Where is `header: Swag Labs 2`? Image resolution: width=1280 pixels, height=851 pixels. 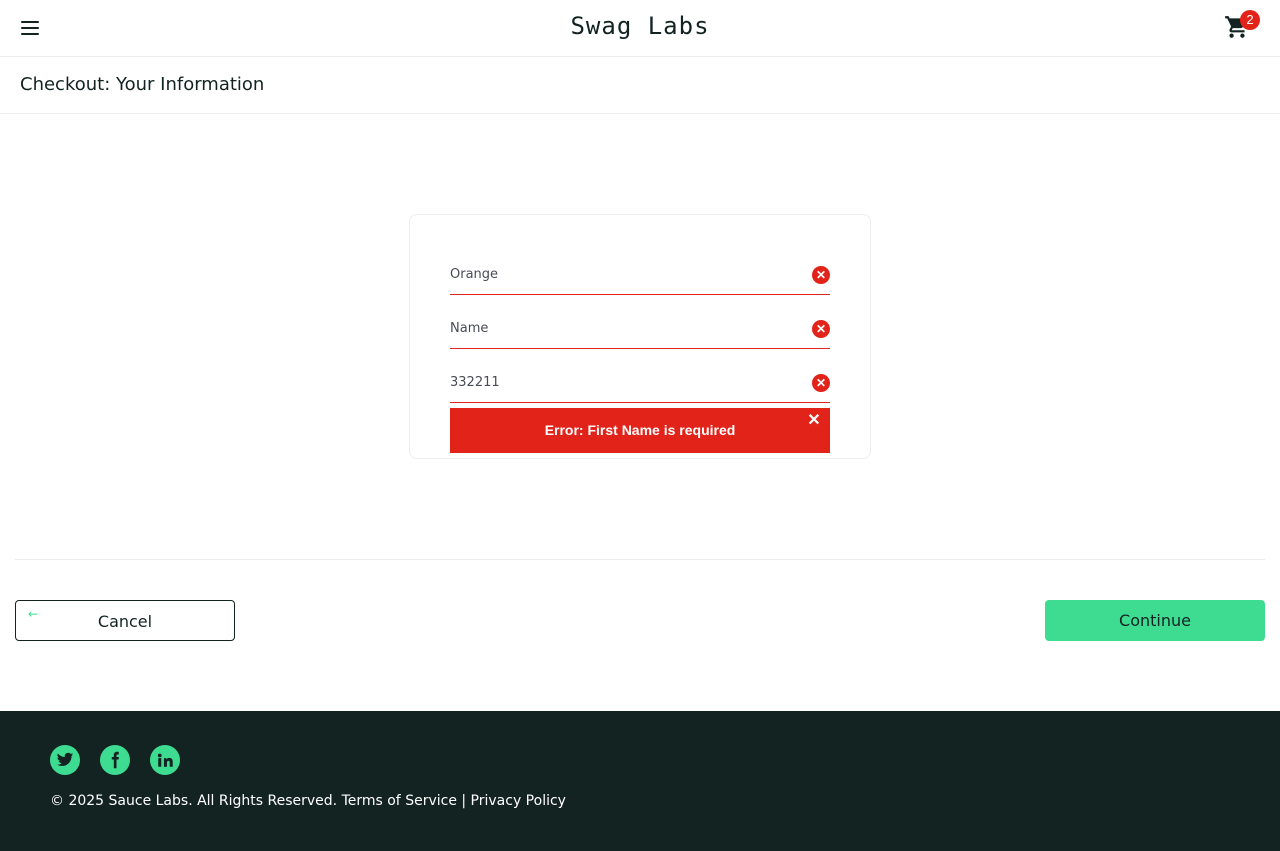
header: Swag Labs 2 is located at coordinates (640, 28).